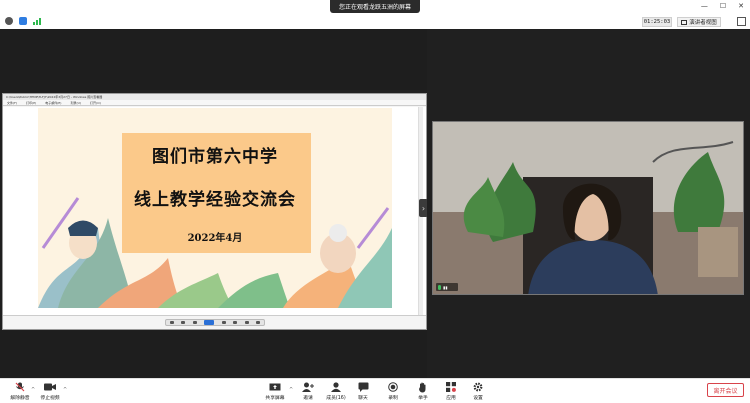  Describe the element at coordinates (50, 398) in the screenshot. I see `stop-video-label: 停止视频` at that location.